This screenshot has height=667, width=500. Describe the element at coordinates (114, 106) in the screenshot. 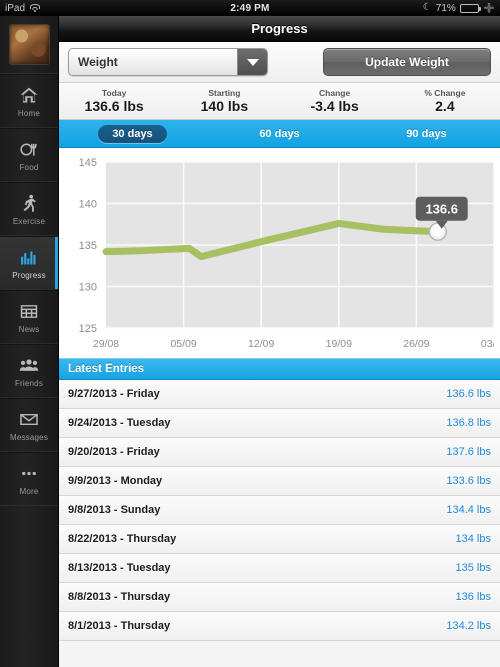

I see `stat-value: 136.6 lbs` at that location.